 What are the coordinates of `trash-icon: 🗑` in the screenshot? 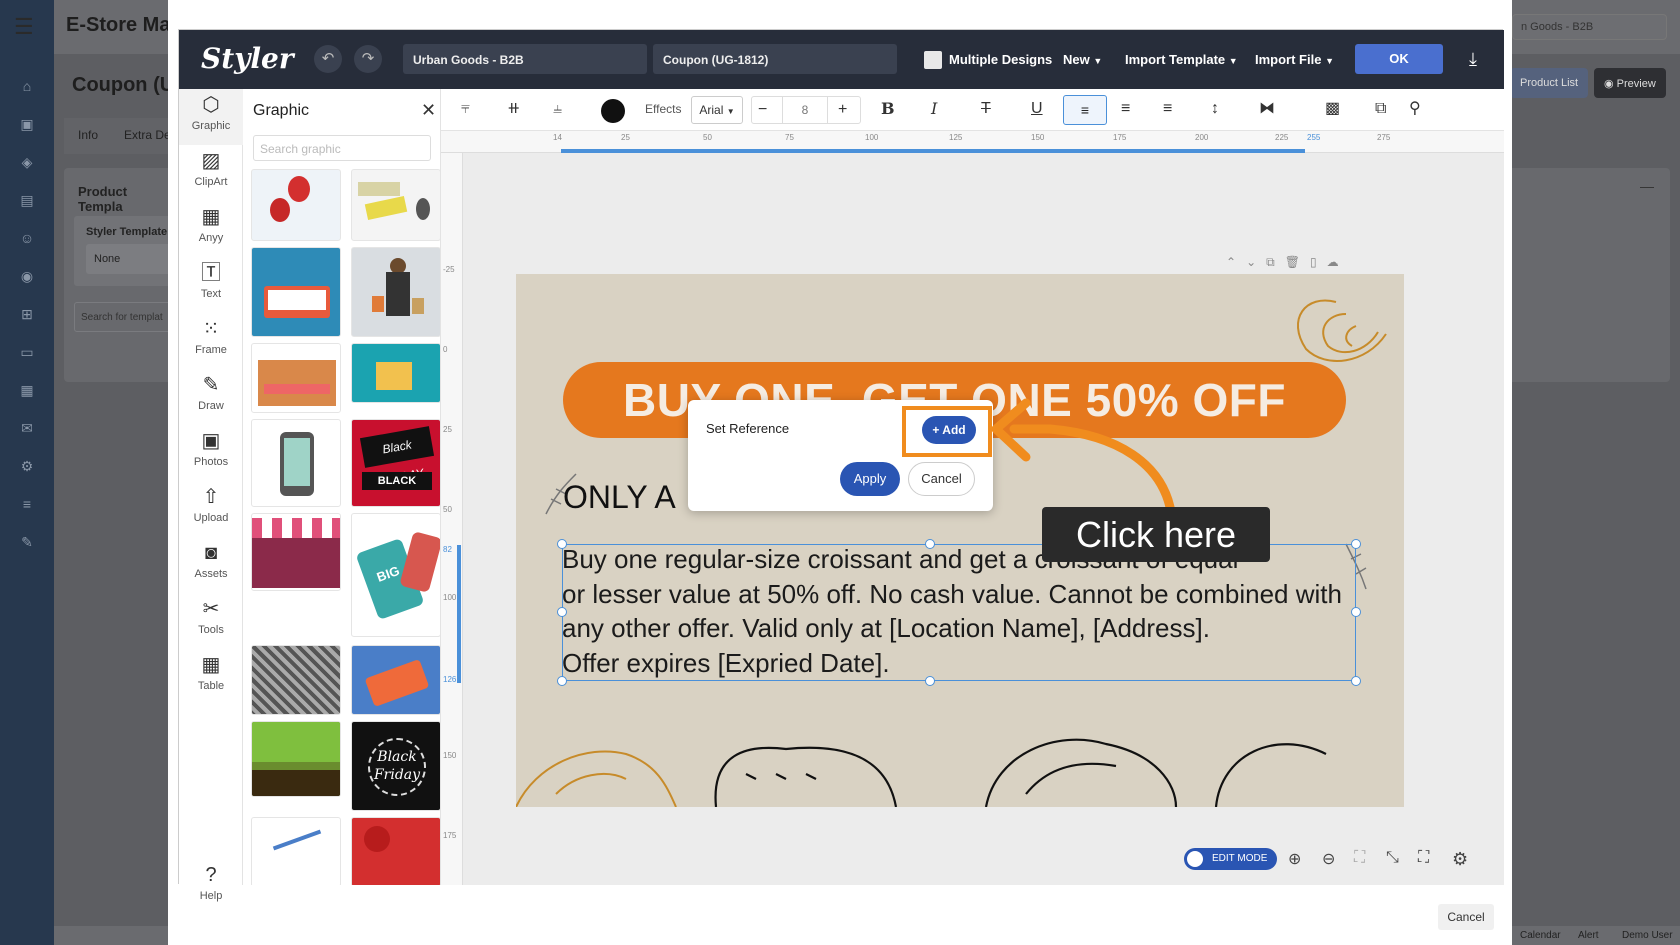 It's located at (1292, 262).